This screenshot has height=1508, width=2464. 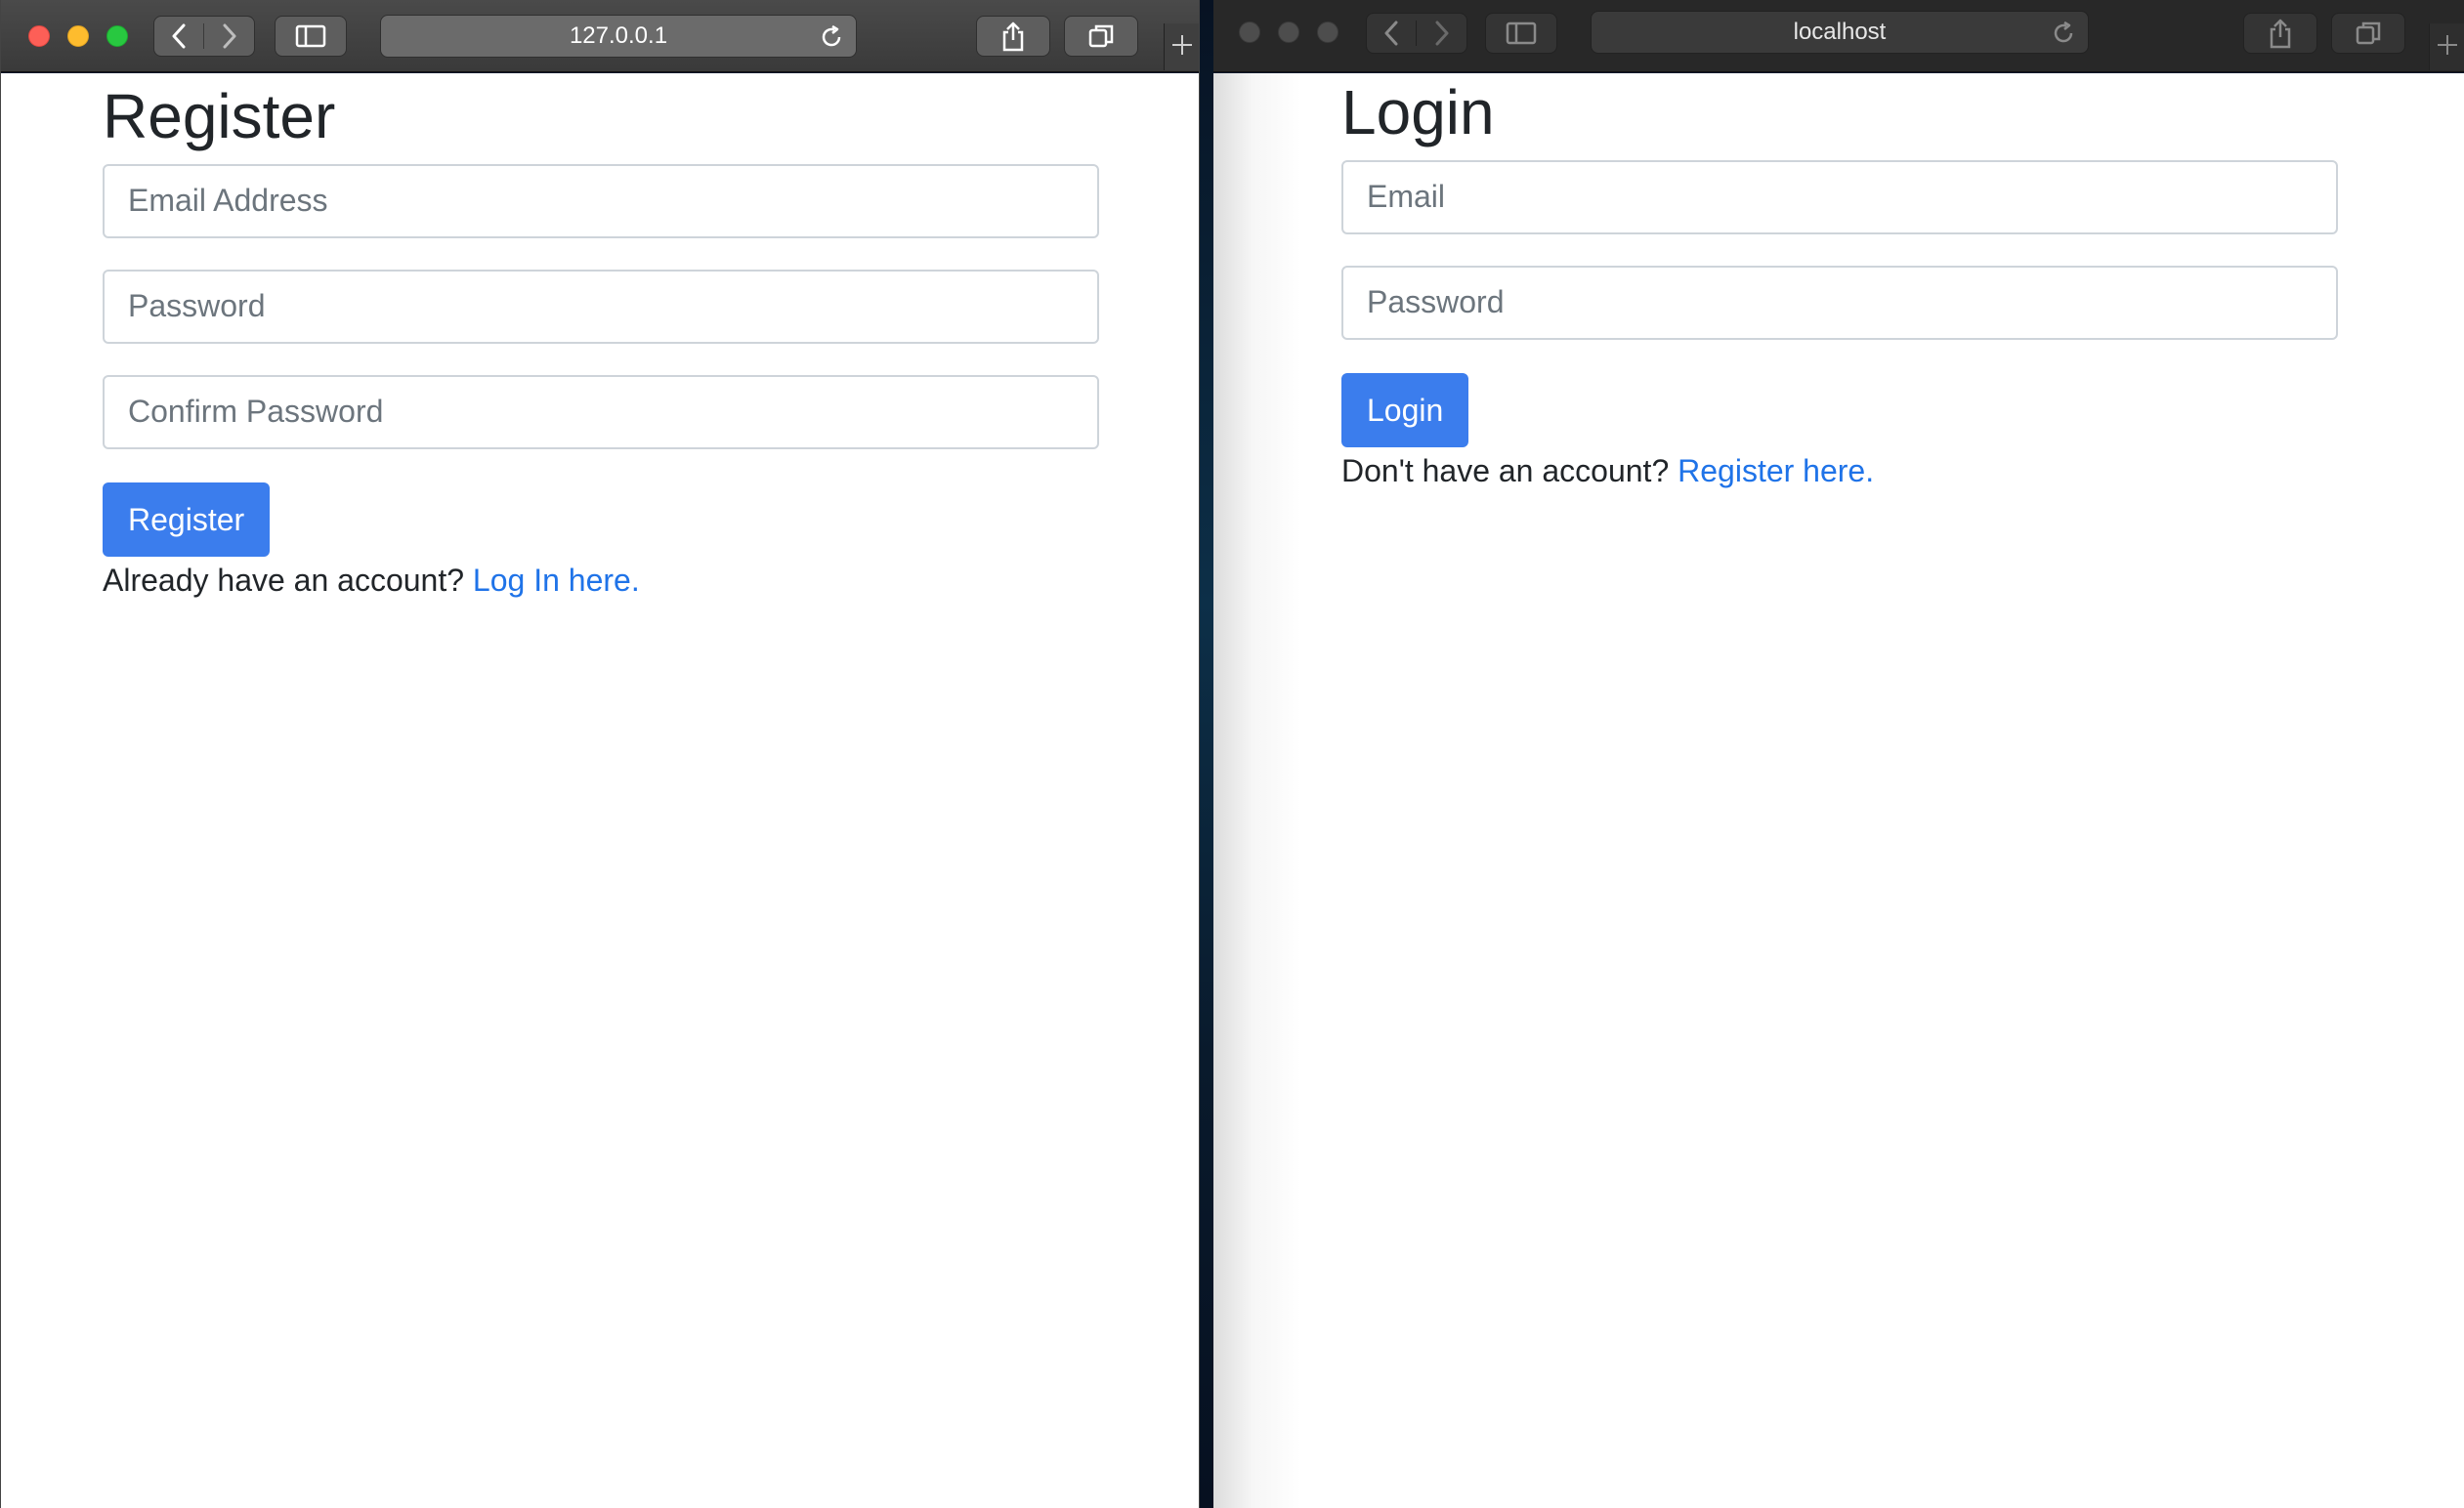 I want to click on login-link: Log In here., so click(x=556, y=581).